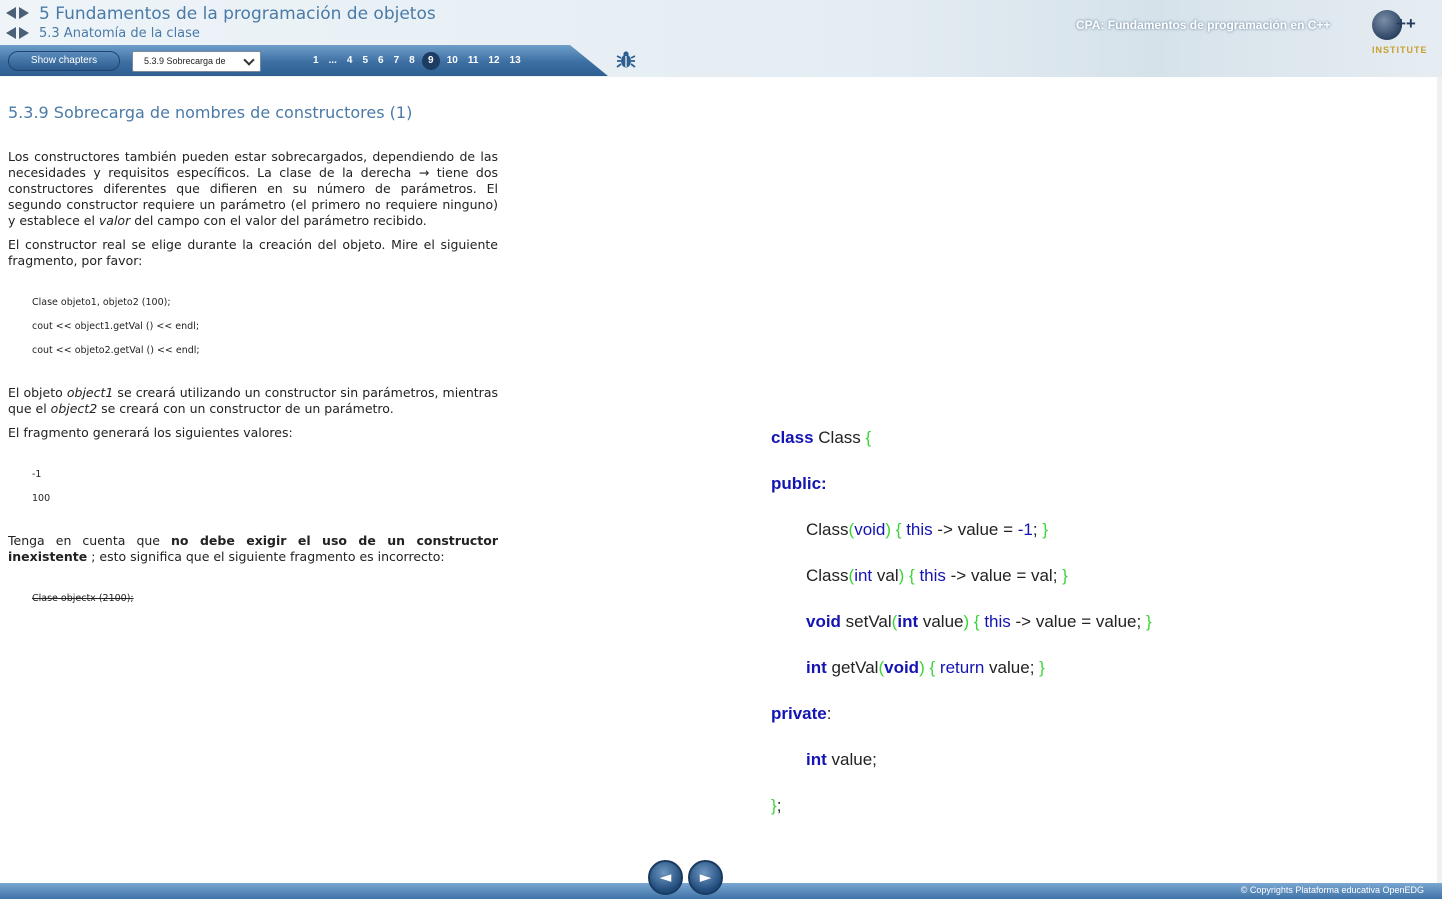 The width and height of the screenshot is (1442, 899). Describe the element at coordinates (265, 599) in the screenshot. I see `incorrect-code-snippet: Clase objectx (2100);` at that location.